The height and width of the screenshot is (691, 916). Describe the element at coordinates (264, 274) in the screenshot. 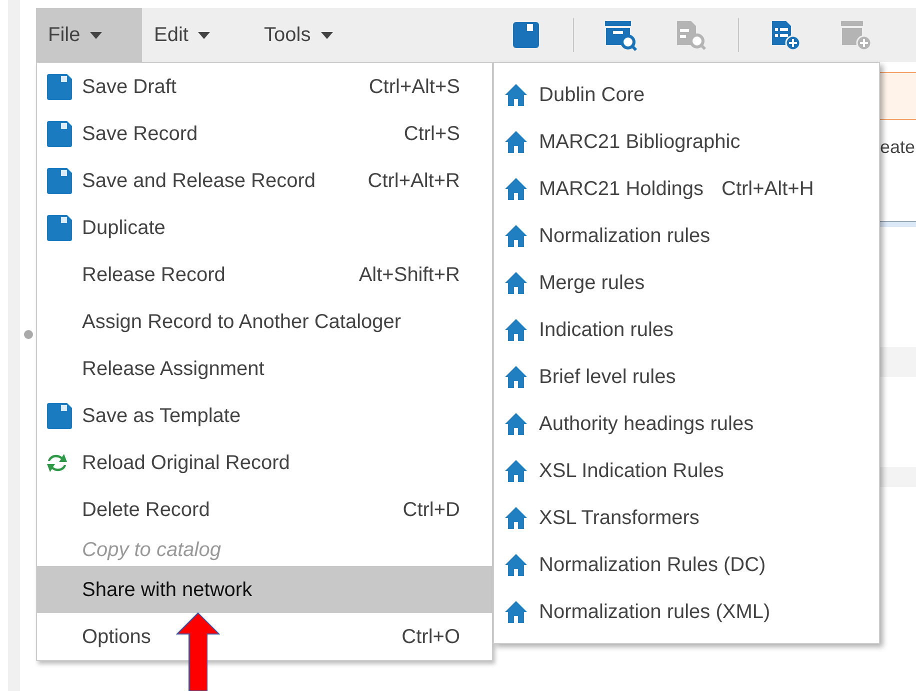

I see `menu-item: Release Record Alt+Shift+R` at that location.